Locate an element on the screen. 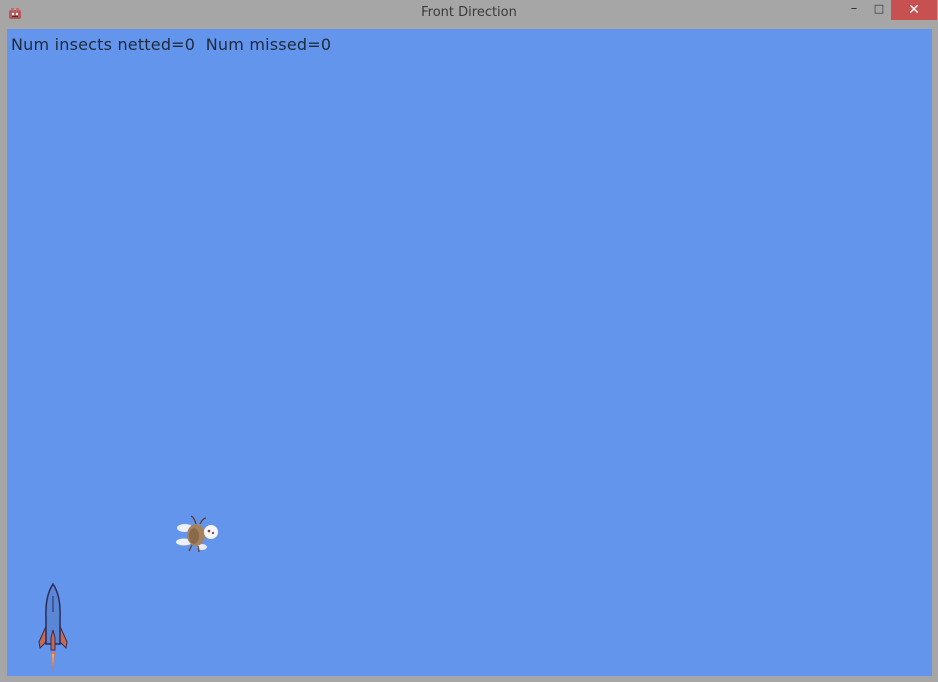 Image resolution: width=938 pixels, height=682 pixels. title-bar: Front Direction – □ ✕ is located at coordinates (469, 14).